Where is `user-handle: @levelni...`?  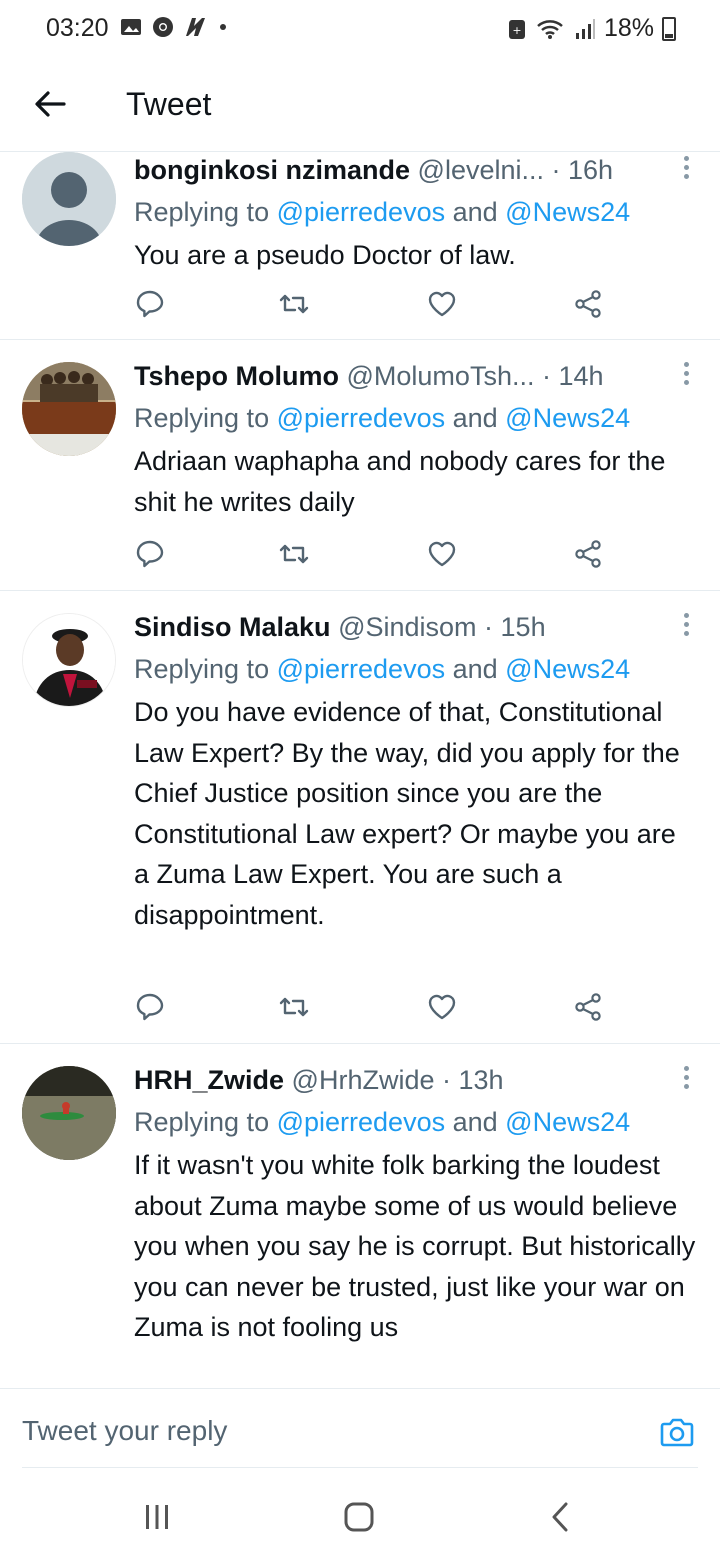 user-handle: @levelni... is located at coordinates (481, 170).